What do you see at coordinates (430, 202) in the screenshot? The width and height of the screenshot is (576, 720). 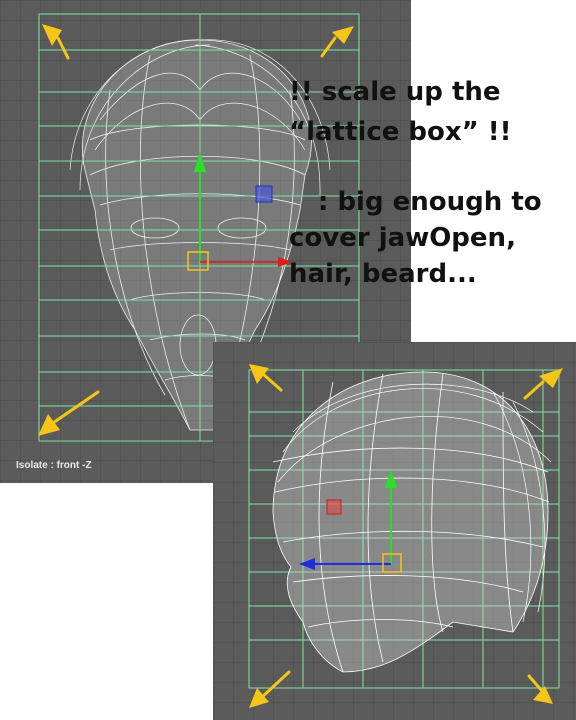 I see `annotation-line: : big enough to` at bounding box center [430, 202].